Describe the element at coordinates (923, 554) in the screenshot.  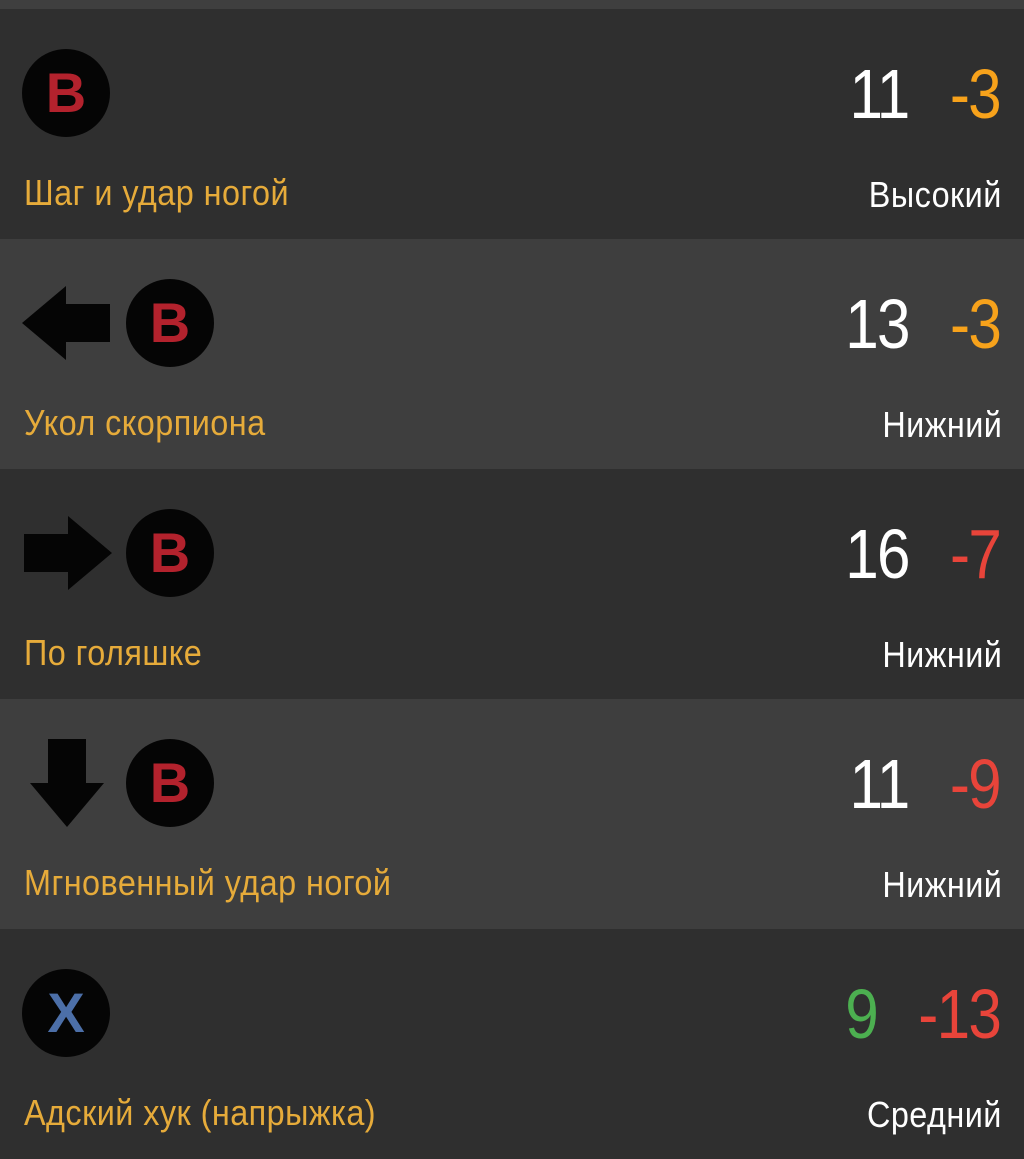
I see `frame-data: 16 -7` at that location.